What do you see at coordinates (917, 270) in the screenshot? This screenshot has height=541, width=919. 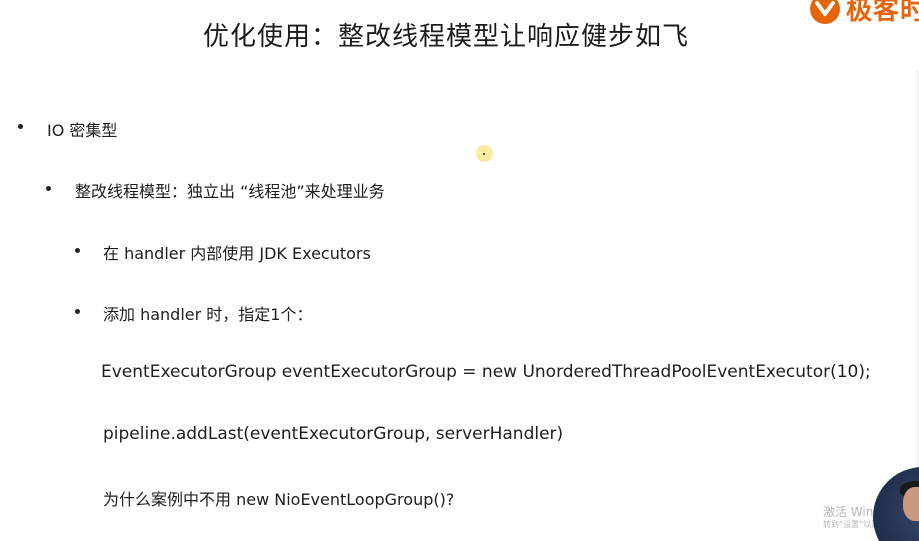 I see `slide-edge-shadow` at bounding box center [917, 270].